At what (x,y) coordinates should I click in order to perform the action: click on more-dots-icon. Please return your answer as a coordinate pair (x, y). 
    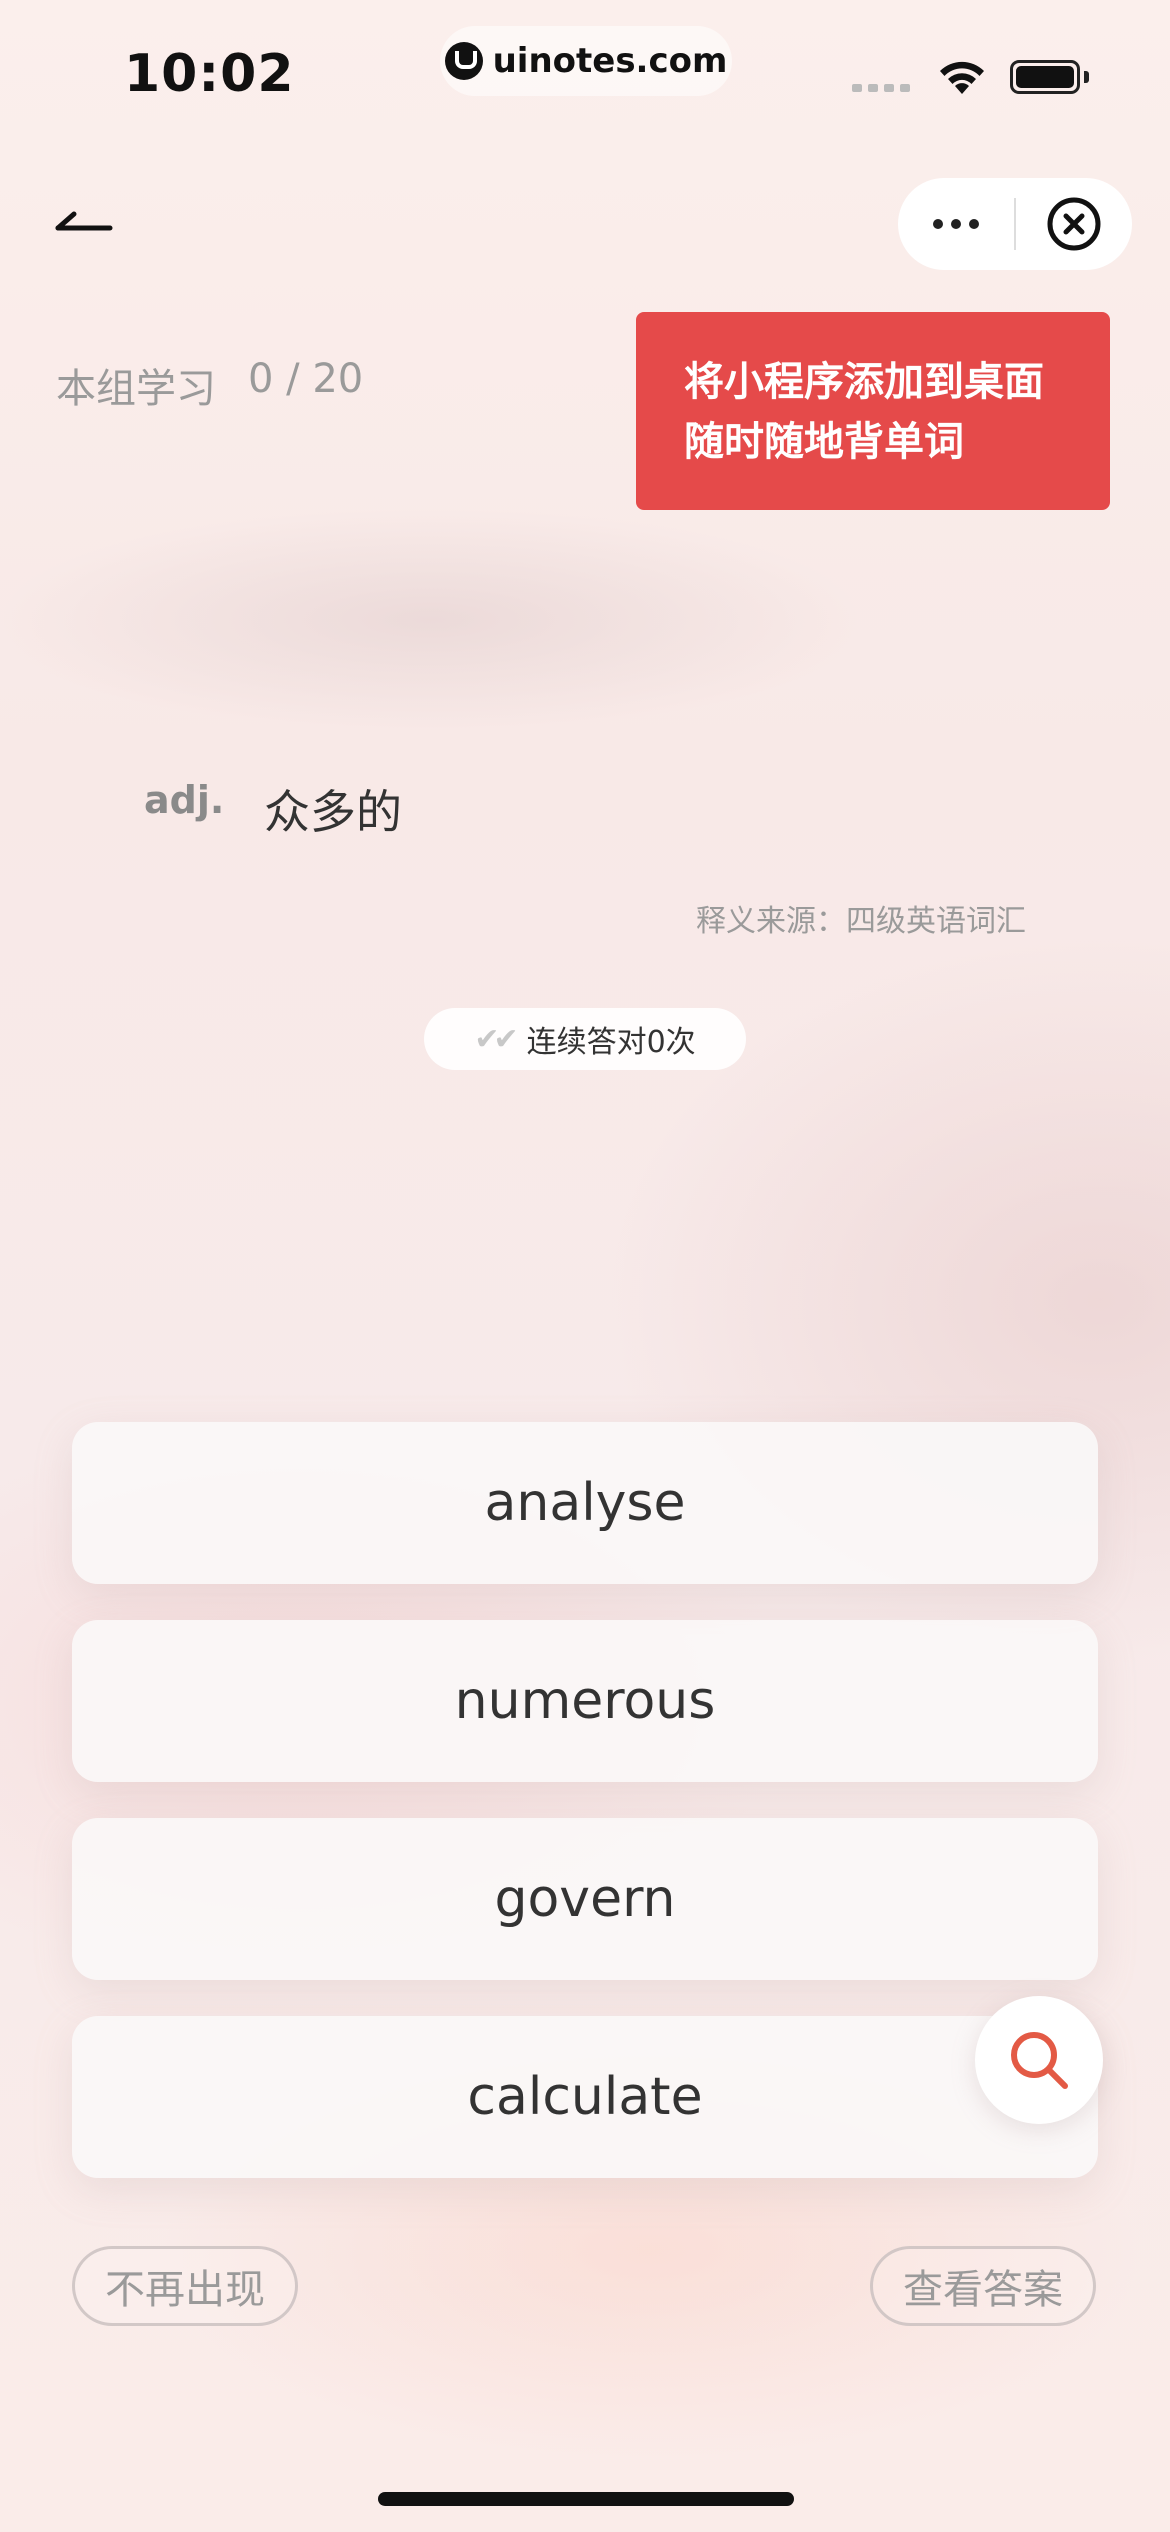
    Looking at the image, I should click on (956, 224).